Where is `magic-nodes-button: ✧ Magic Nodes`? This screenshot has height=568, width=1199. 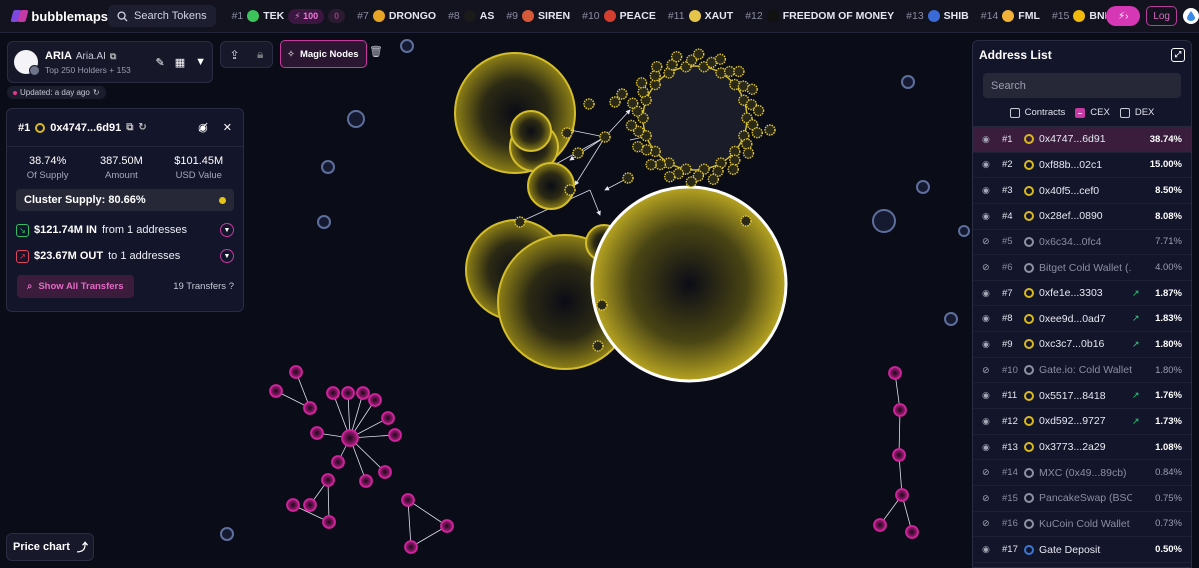 magic-nodes-button: ✧ Magic Nodes is located at coordinates (323, 54).